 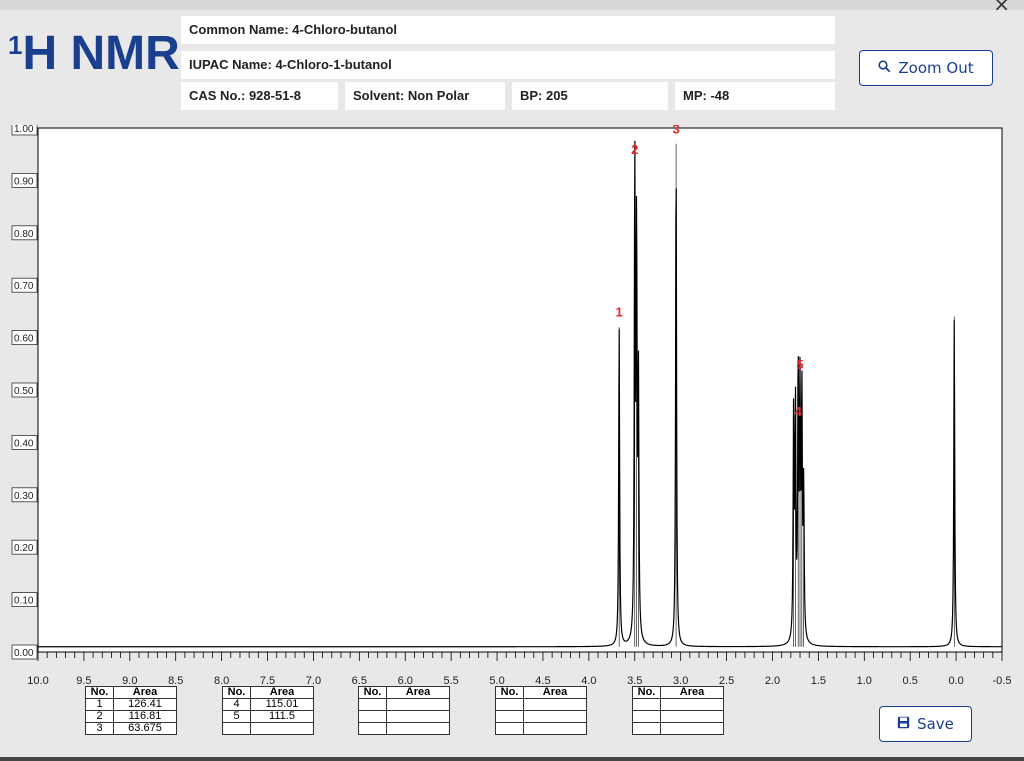 What do you see at coordinates (590, 96) in the screenshot?
I see `boiling-point-field: BP: 205` at bounding box center [590, 96].